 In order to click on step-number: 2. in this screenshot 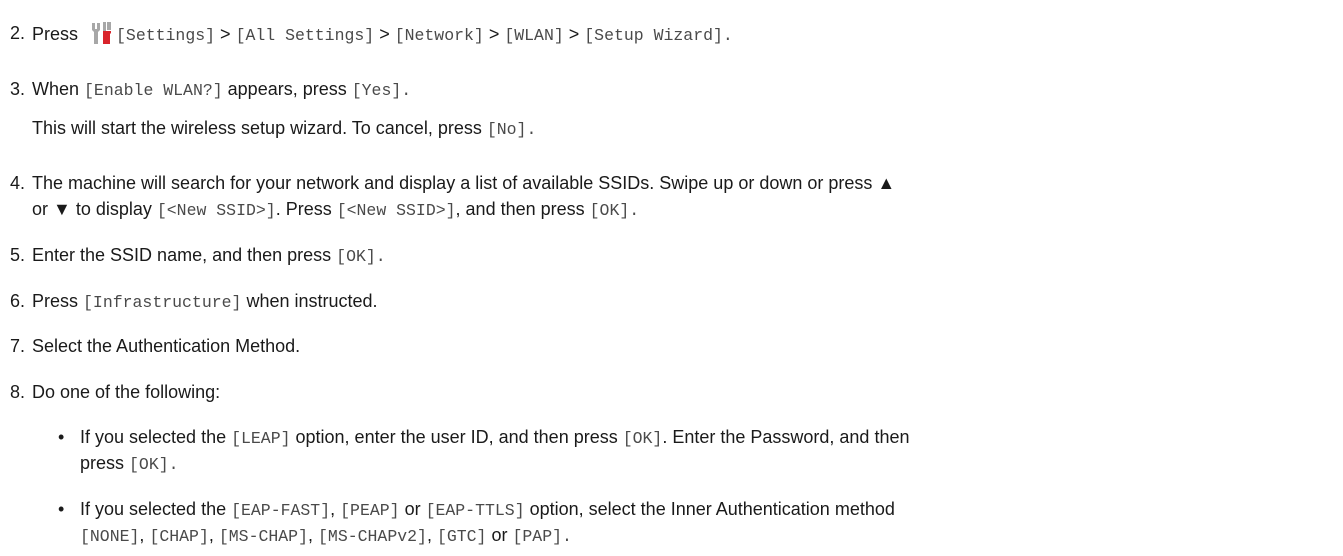, I will do `click(18, 33)`.